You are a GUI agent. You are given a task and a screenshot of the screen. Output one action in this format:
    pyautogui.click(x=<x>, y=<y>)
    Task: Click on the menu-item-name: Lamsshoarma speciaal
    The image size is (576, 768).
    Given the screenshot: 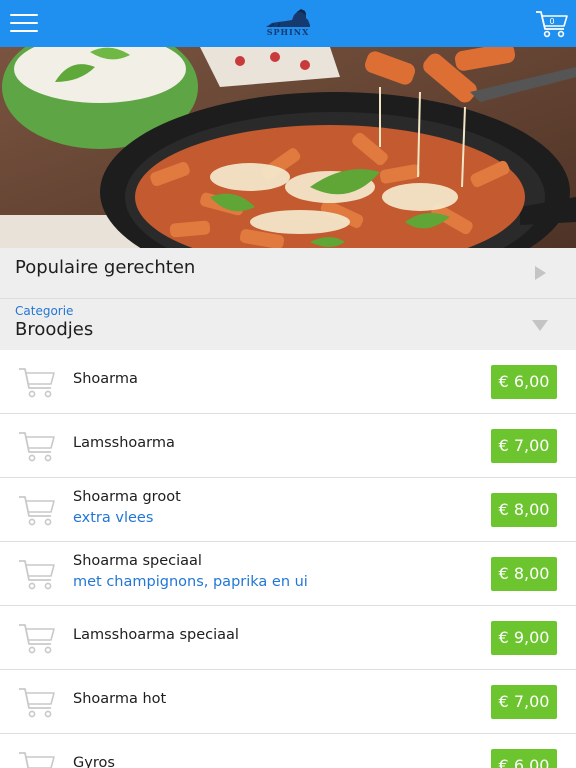 What is the action you would take?
    pyautogui.click(x=156, y=635)
    